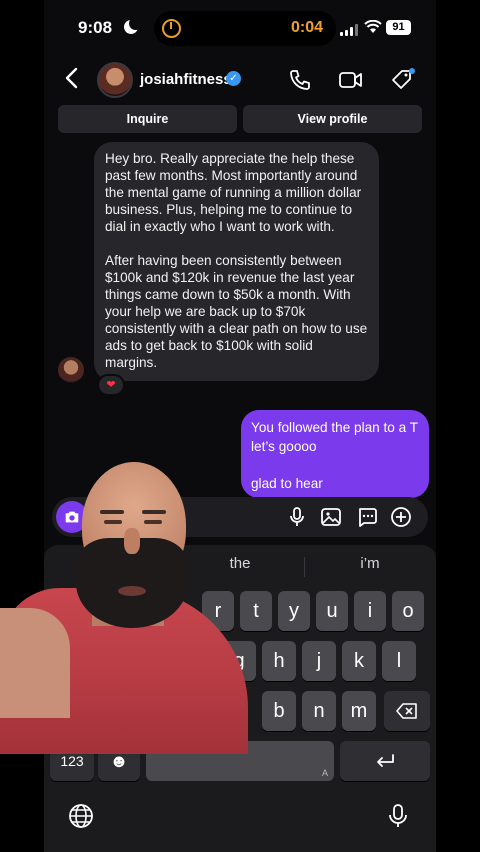 Image resolution: width=480 pixels, height=852 pixels. I want to click on key-b: b, so click(279, 711).